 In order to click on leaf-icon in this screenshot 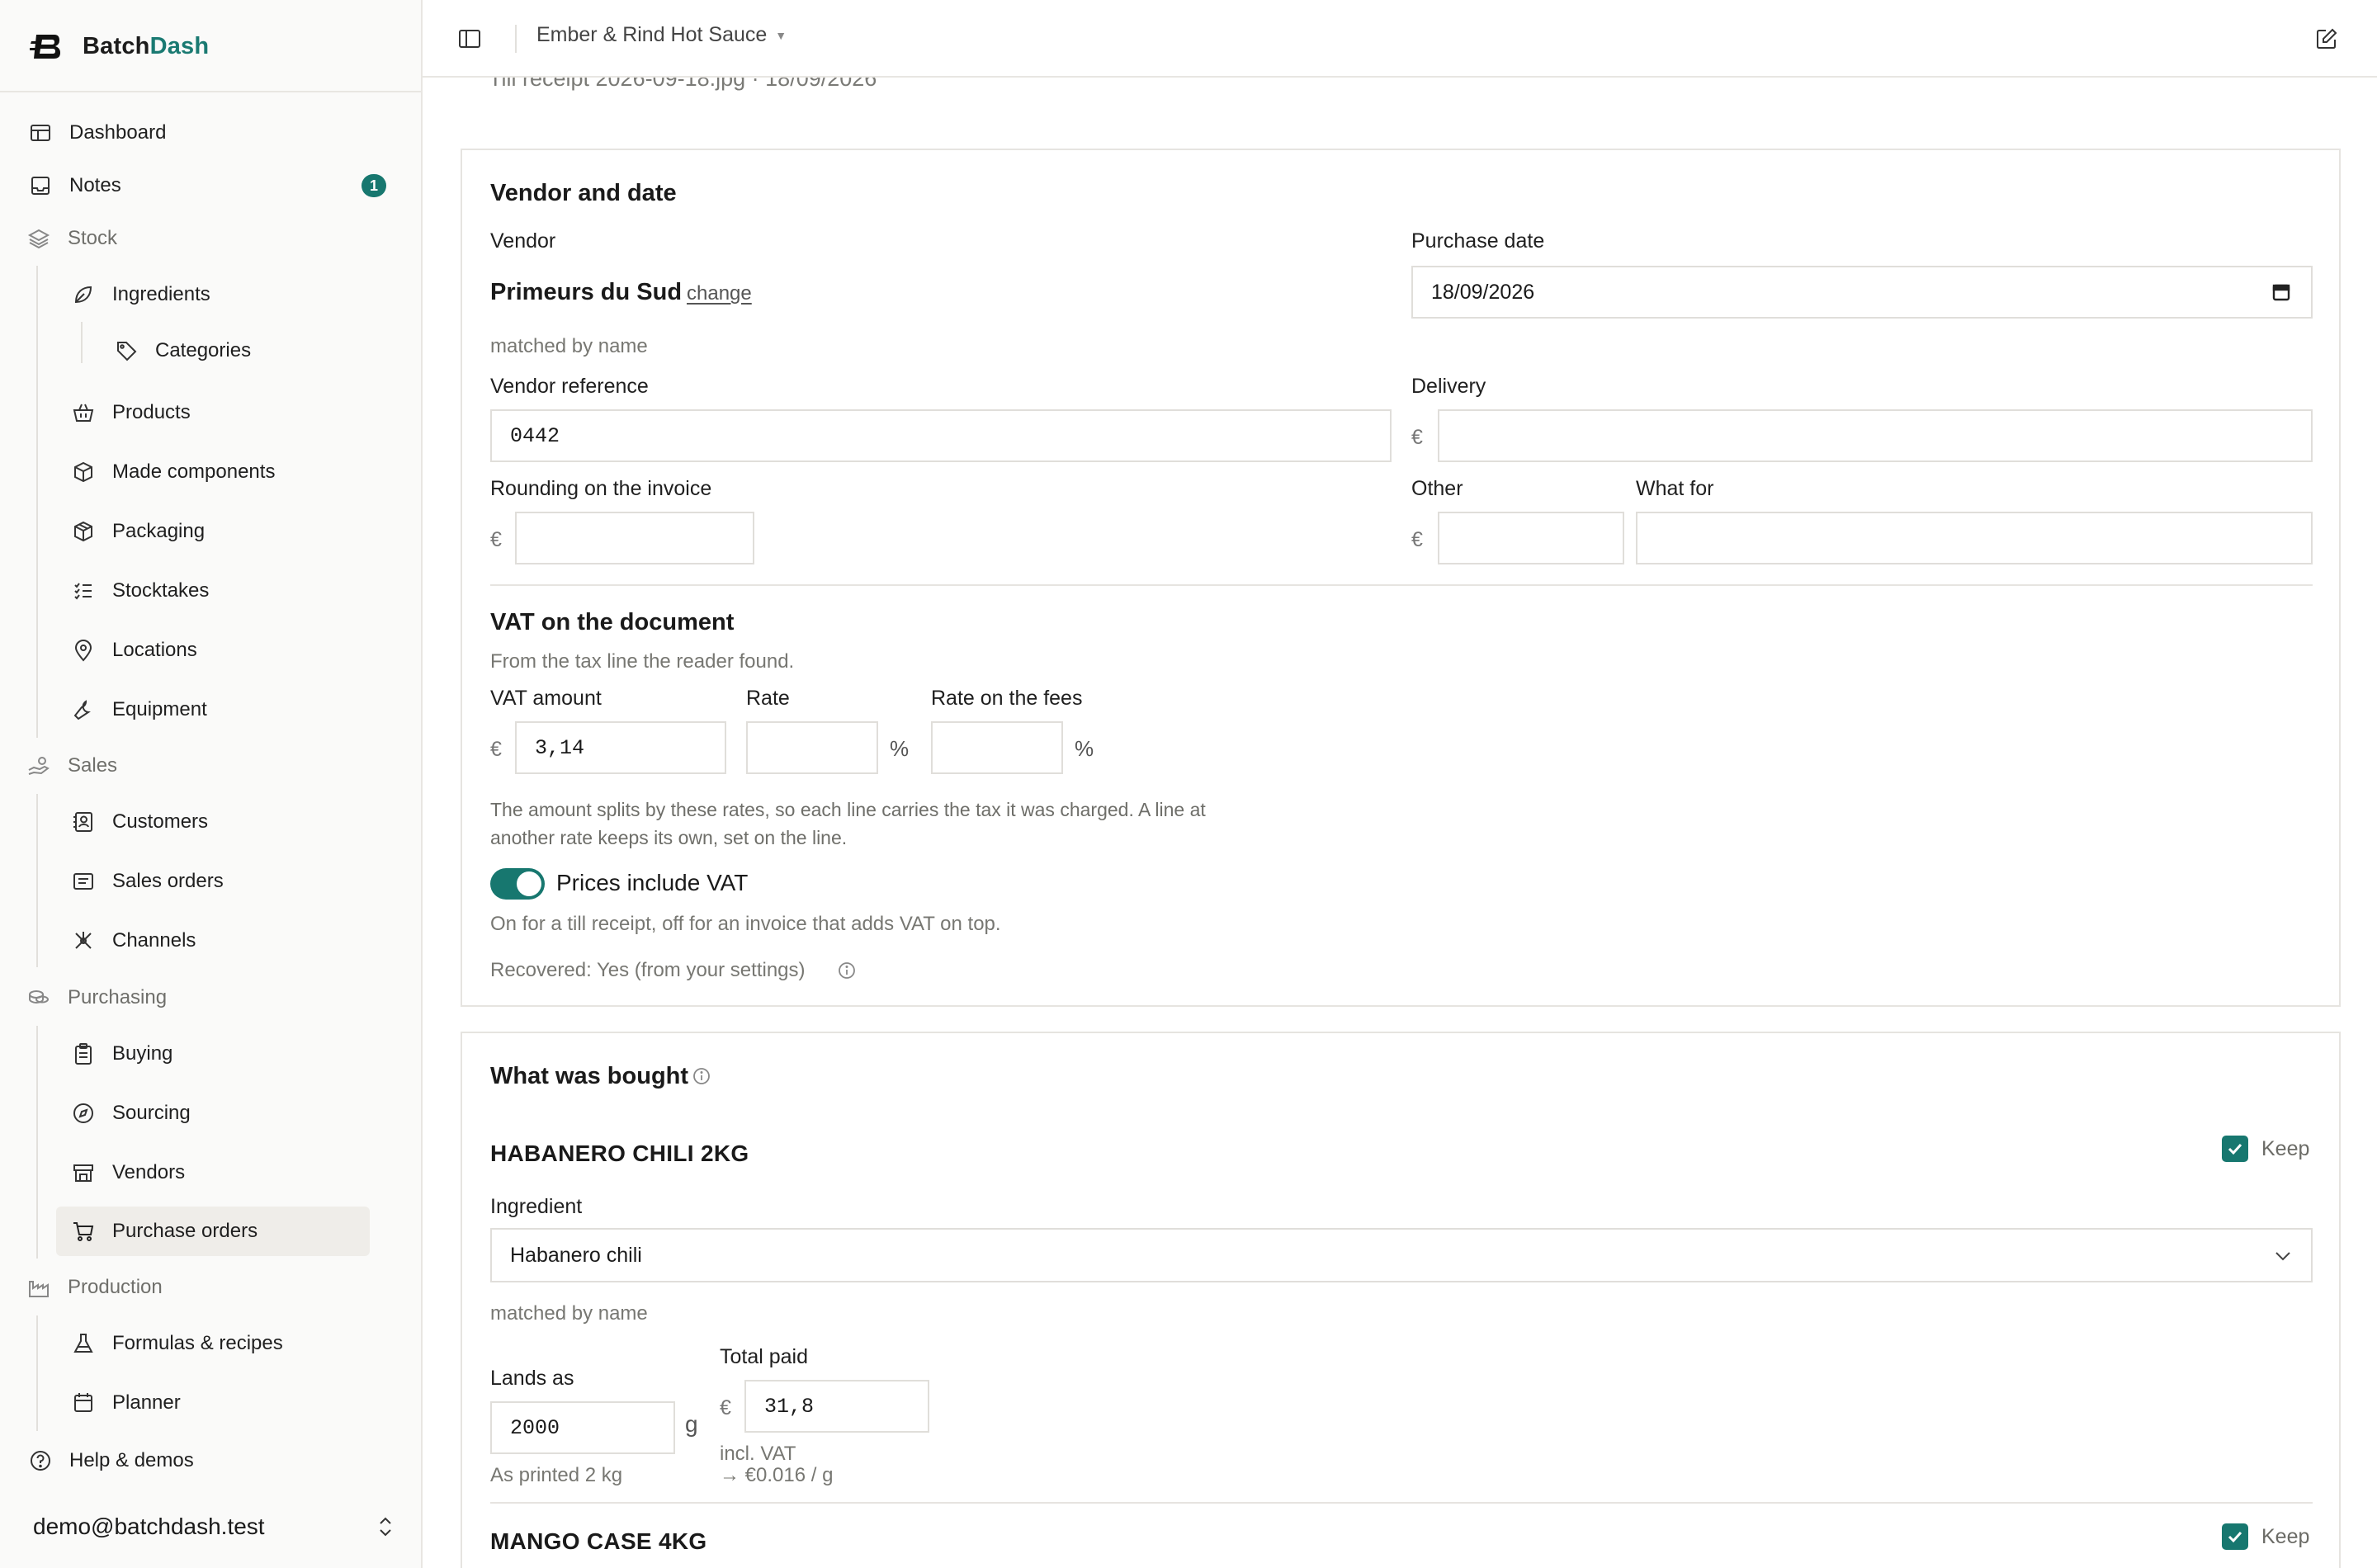, I will do `click(83, 294)`.